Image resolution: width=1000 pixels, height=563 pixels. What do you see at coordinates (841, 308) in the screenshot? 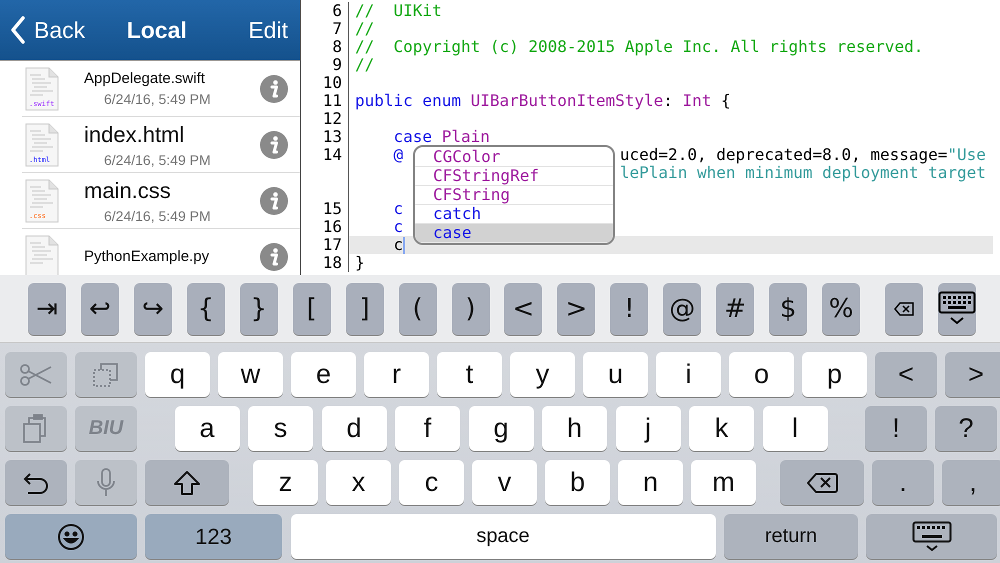
I see `symbol-key: %` at bounding box center [841, 308].